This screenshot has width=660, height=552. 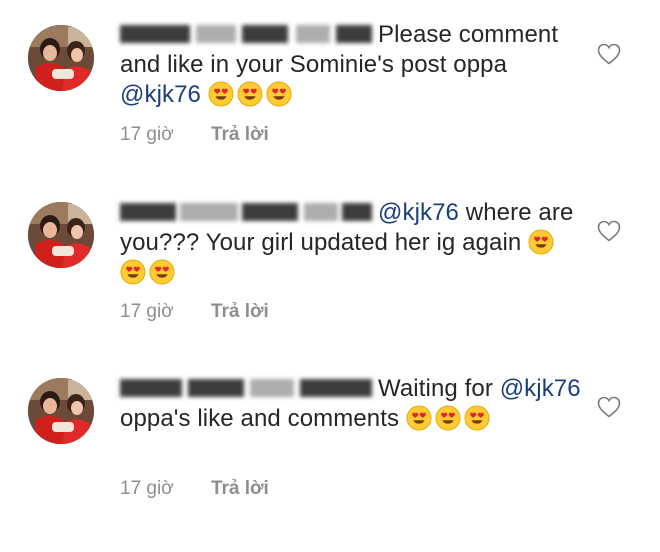 I want to click on comment-text: Waiting for, so click(x=435, y=388).